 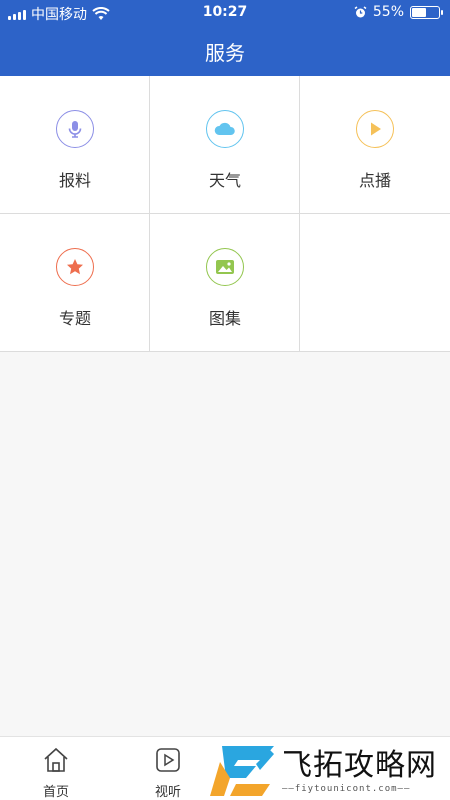 I want to click on service-item-vod: 点播, so click(x=375, y=145).